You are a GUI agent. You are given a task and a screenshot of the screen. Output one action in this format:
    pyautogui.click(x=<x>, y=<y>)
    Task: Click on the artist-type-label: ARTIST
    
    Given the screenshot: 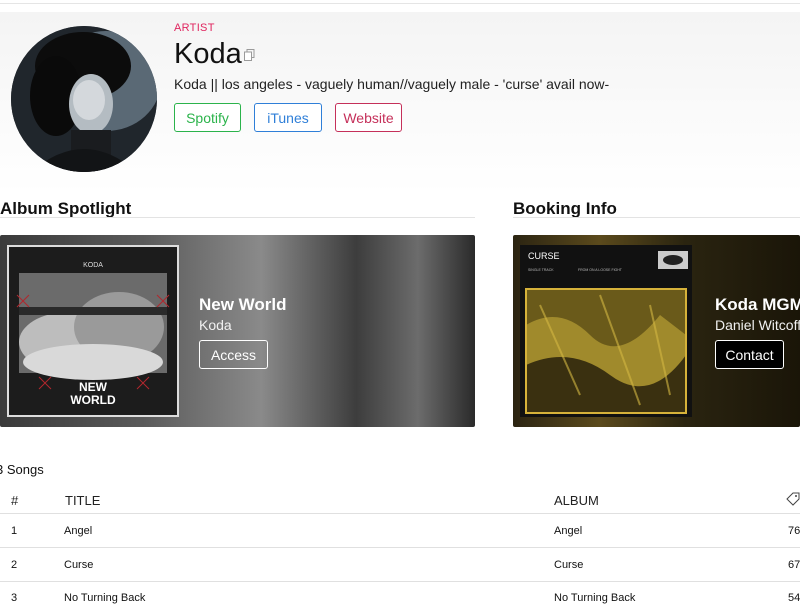 What is the action you would take?
    pyautogui.click(x=194, y=28)
    